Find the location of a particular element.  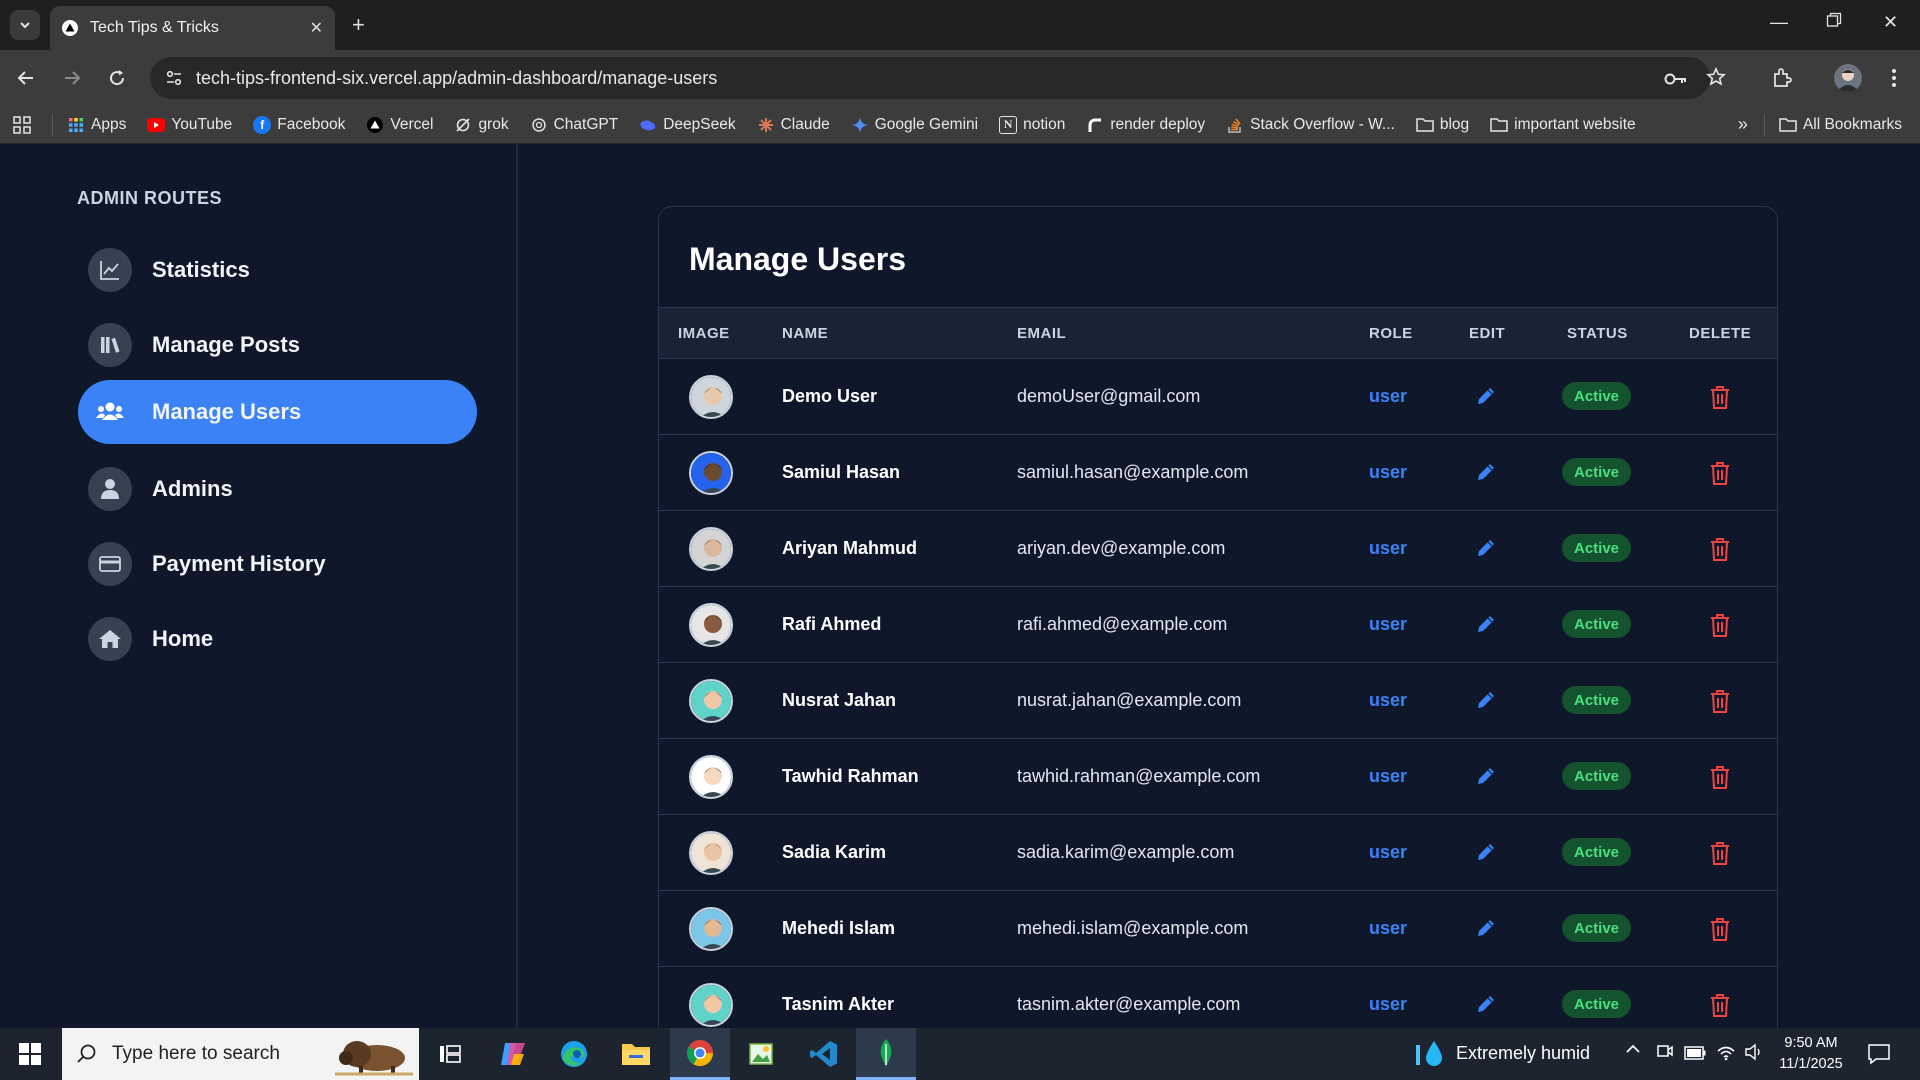

new-tab-button: + is located at coordinates (358, 25).